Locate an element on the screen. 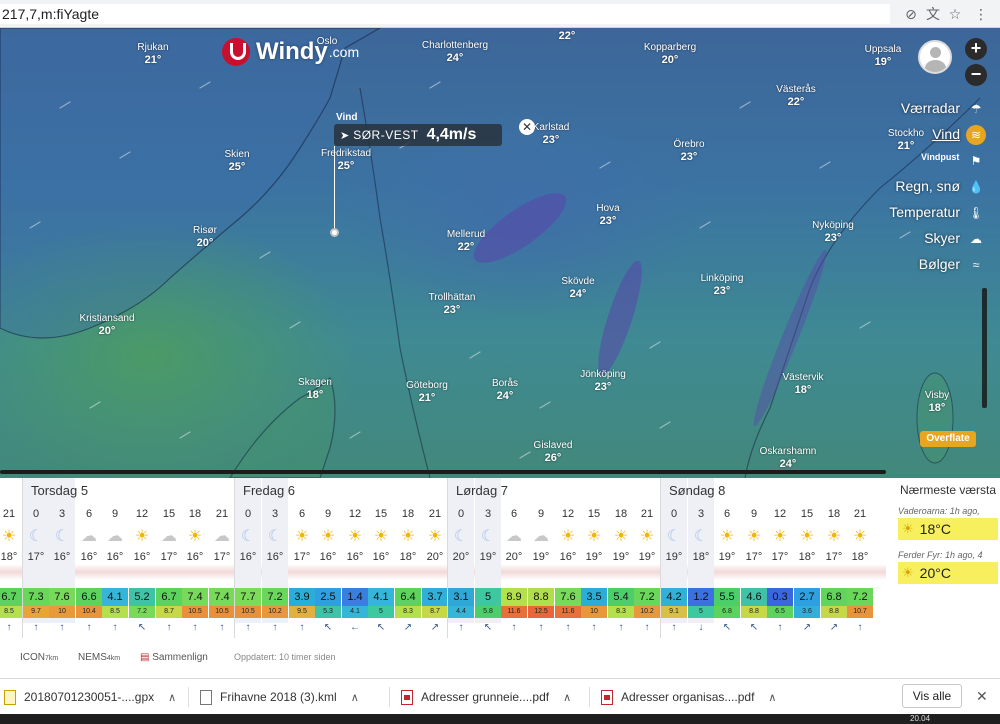  city-name: Trollhättan is located at coordinates (452, 297).